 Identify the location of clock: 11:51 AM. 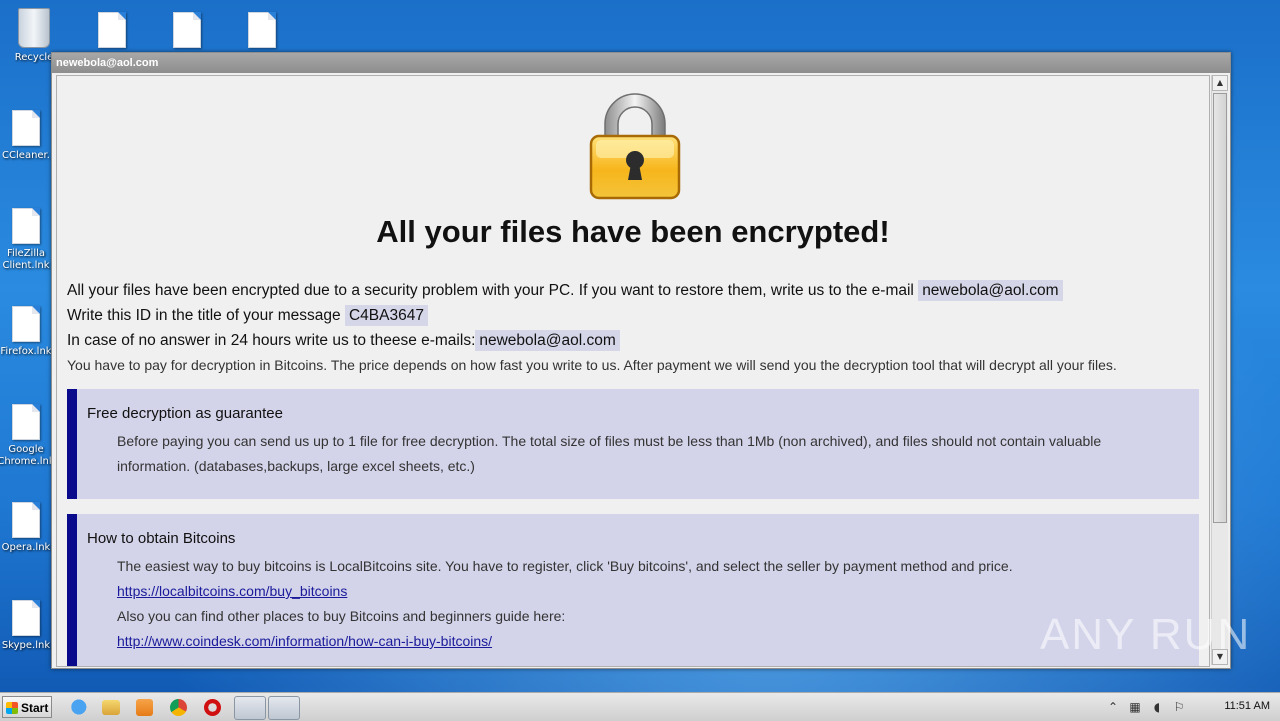
(1247, 706).